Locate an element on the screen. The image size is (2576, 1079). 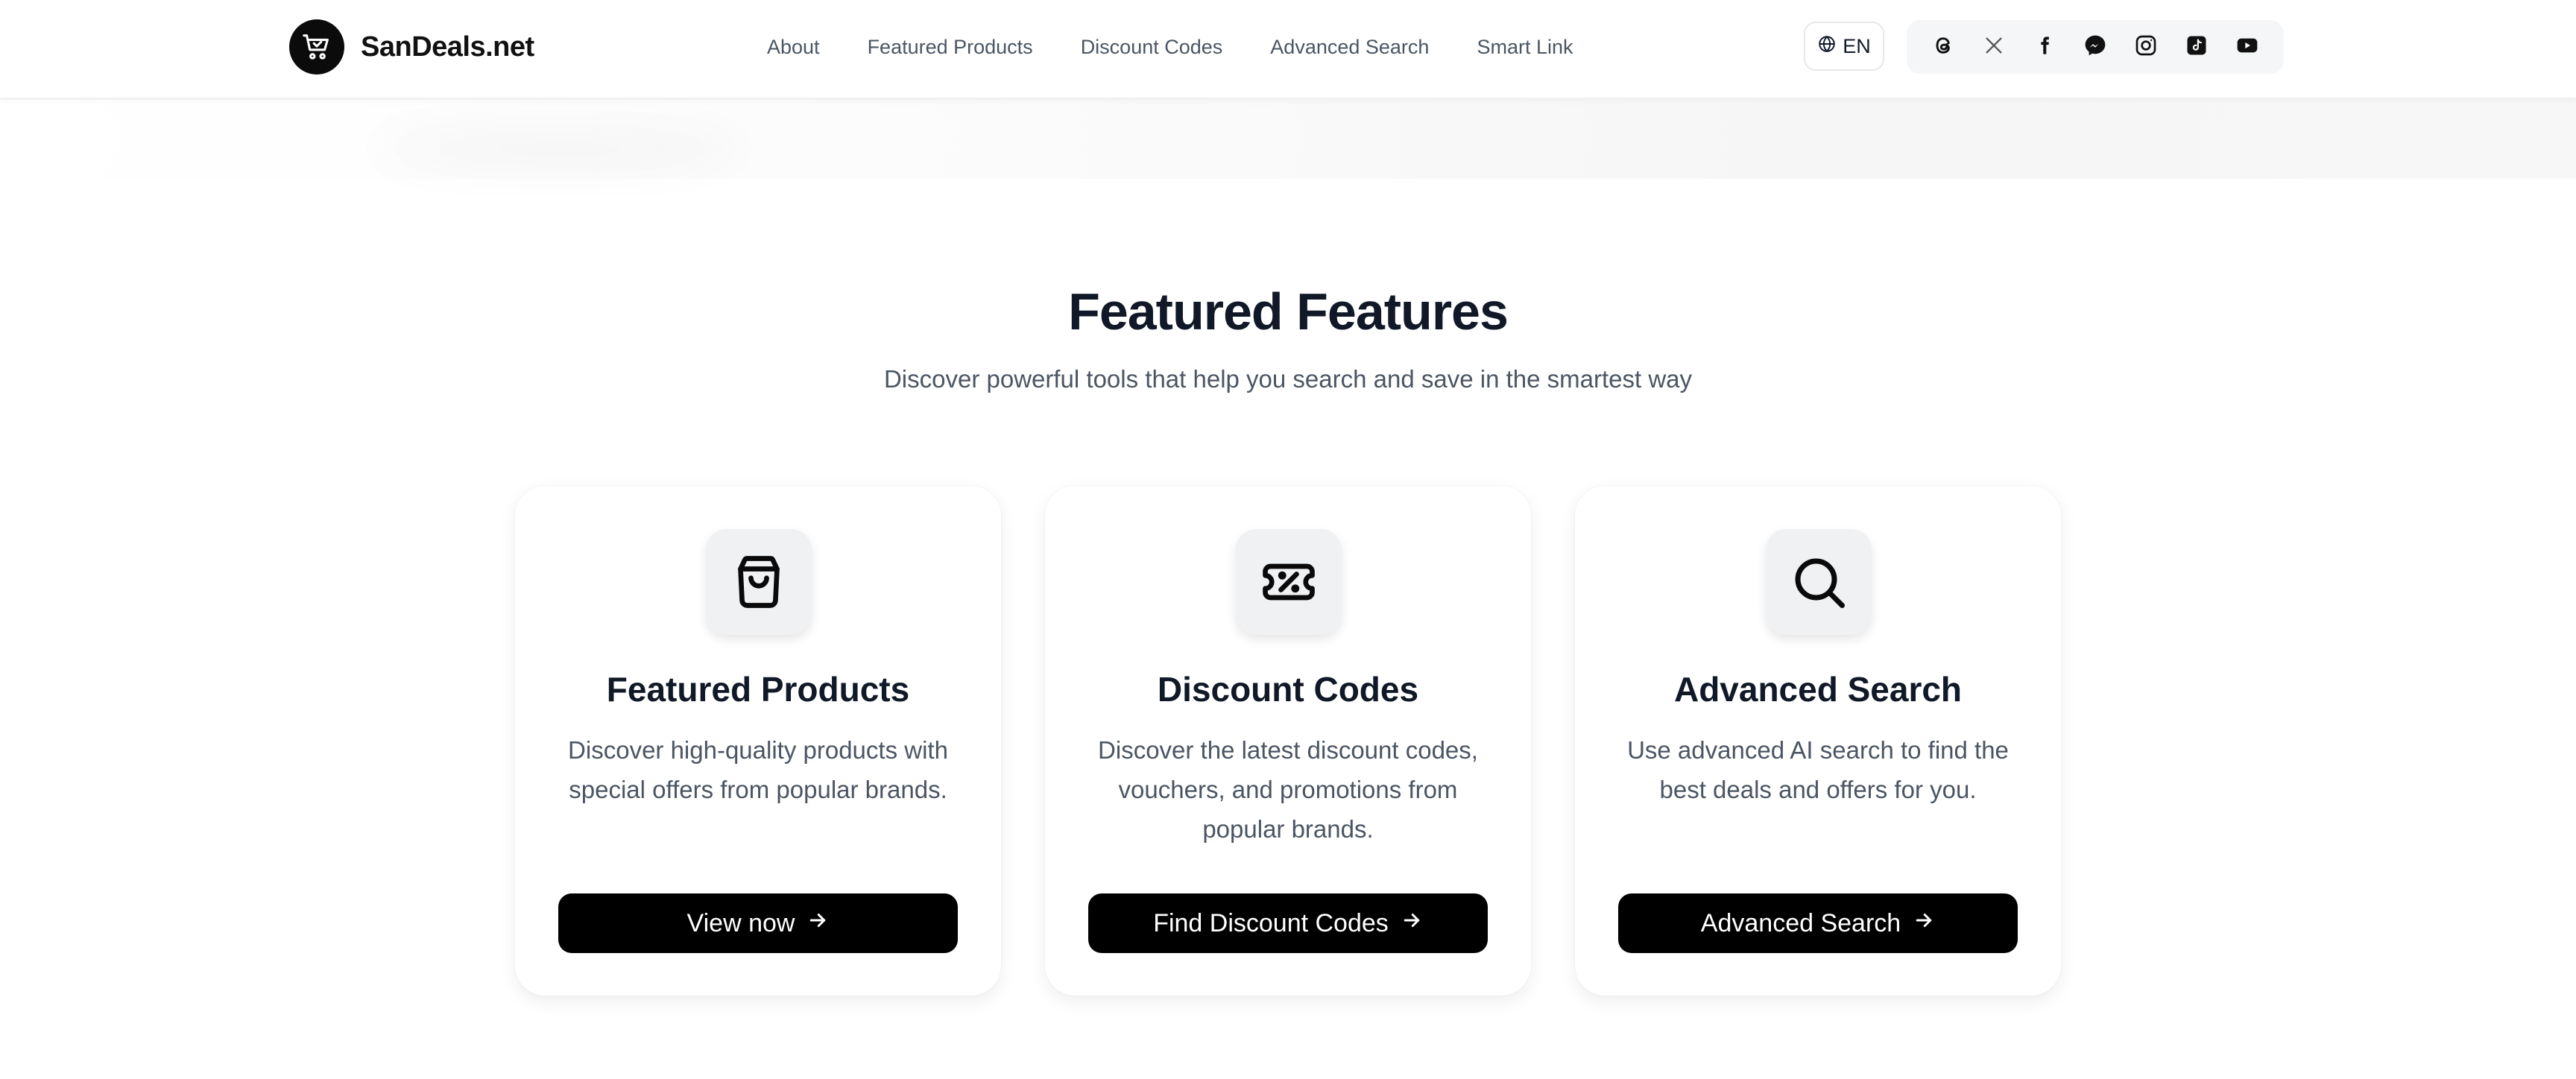
card-title: Discount Codes is located at coordinates (1288, 689).